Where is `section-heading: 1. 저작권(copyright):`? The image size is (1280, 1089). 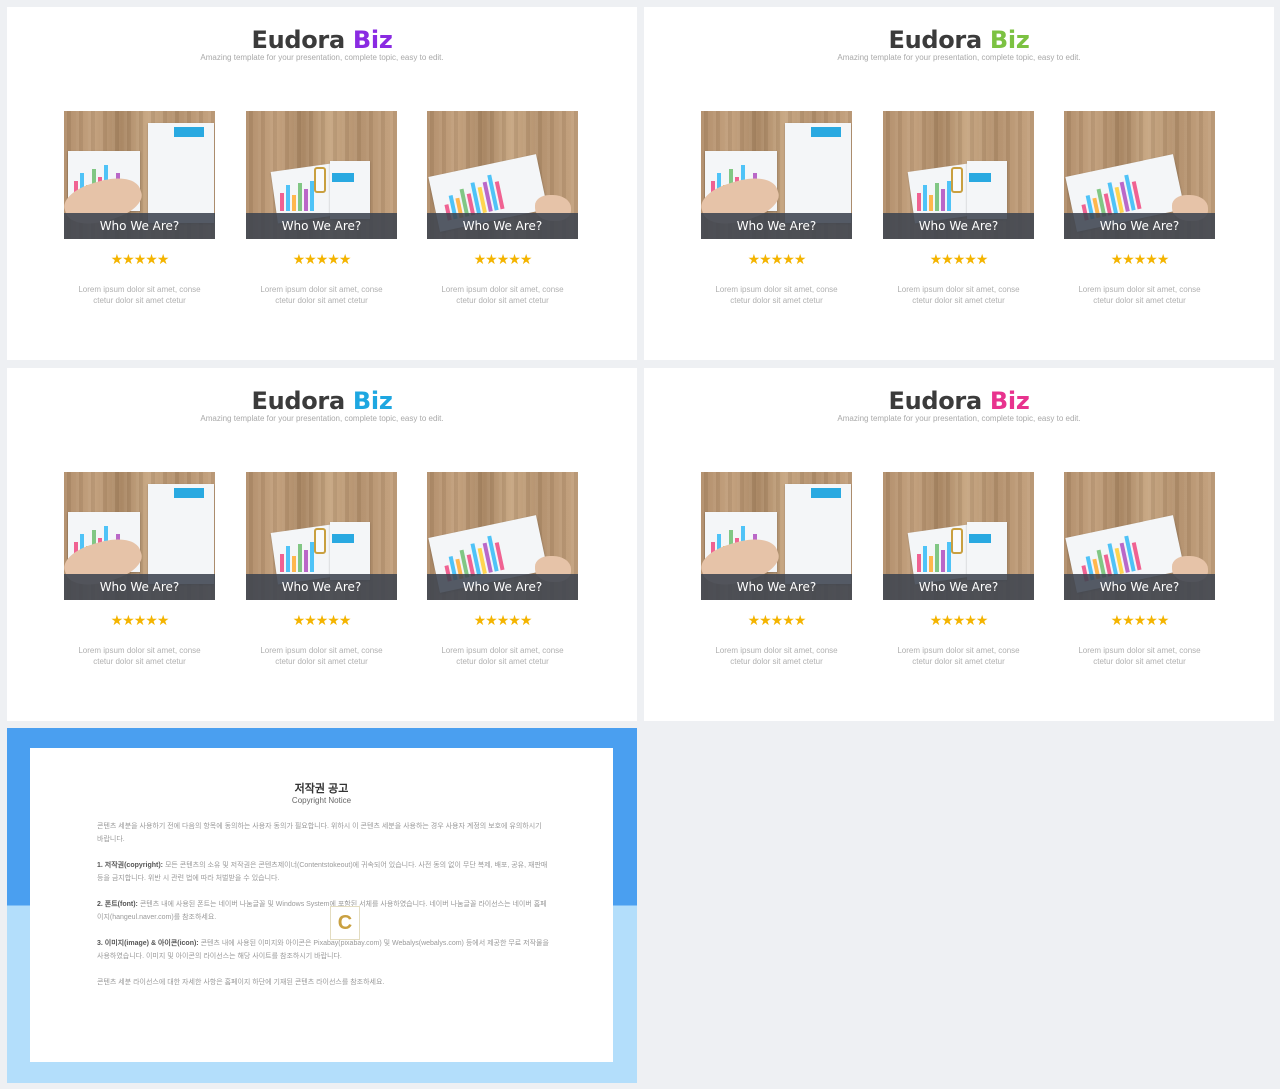
section-heading: 1. 저작권(copyright): is located at coordinates (130, 865).